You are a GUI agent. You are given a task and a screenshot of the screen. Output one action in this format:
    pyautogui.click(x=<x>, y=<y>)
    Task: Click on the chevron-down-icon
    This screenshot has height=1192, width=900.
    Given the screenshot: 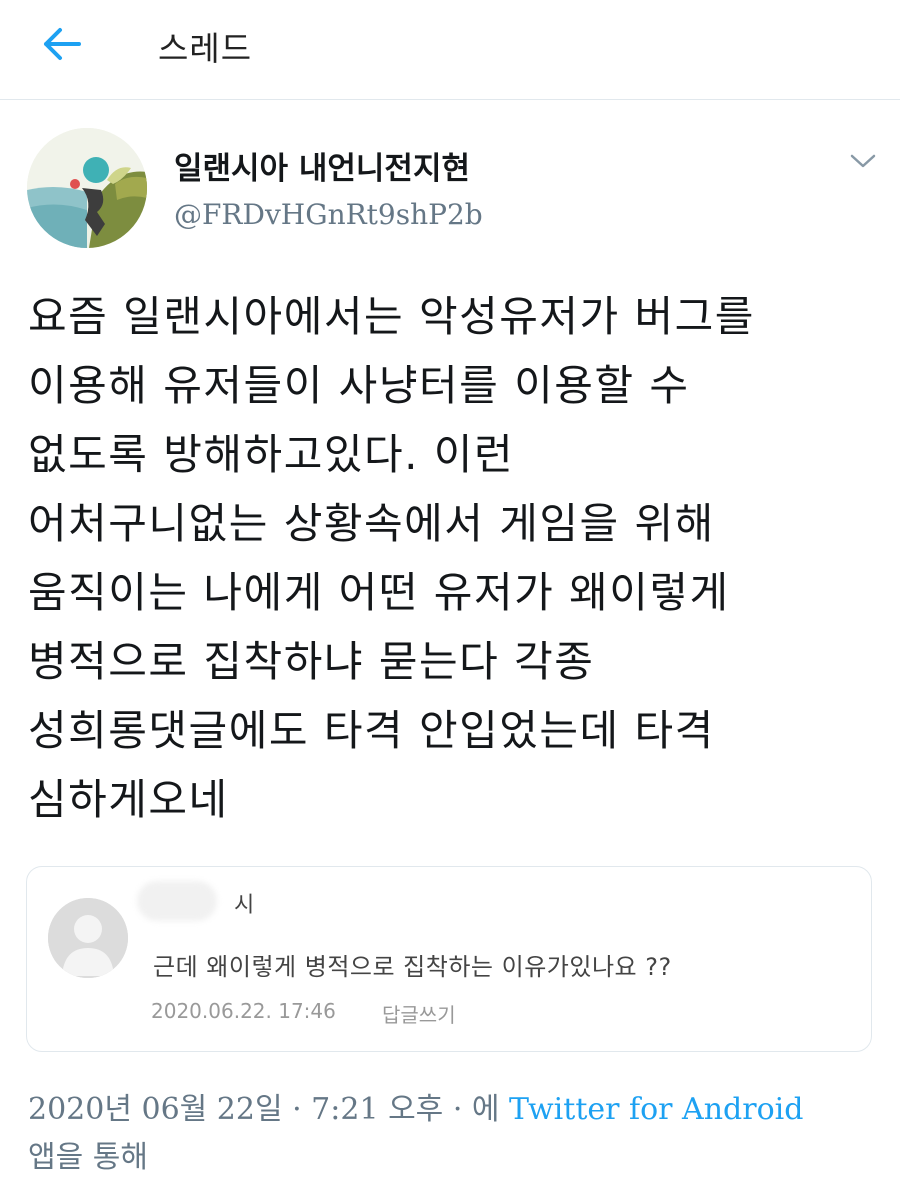 What is the action you would take?
    pyautogui.click(x=863, y=163)
    